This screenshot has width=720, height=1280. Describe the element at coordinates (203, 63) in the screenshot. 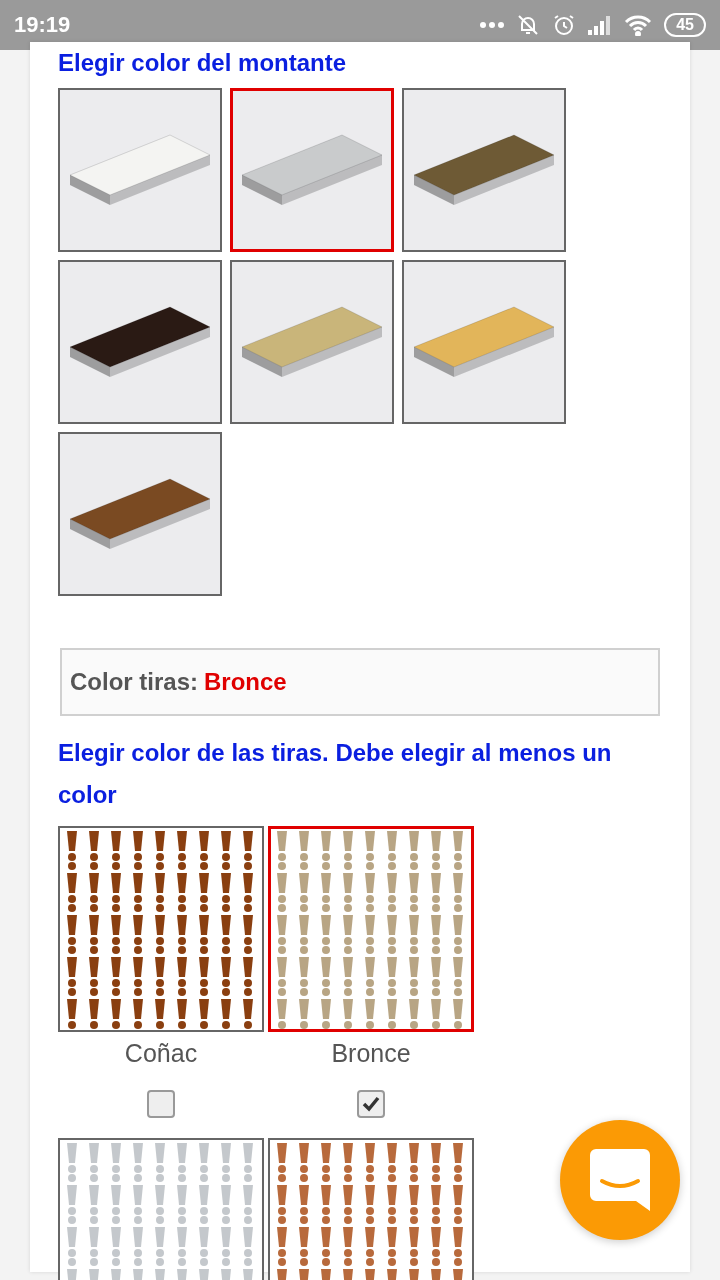

I see `section-heading: Elegir color del montante` at that location.